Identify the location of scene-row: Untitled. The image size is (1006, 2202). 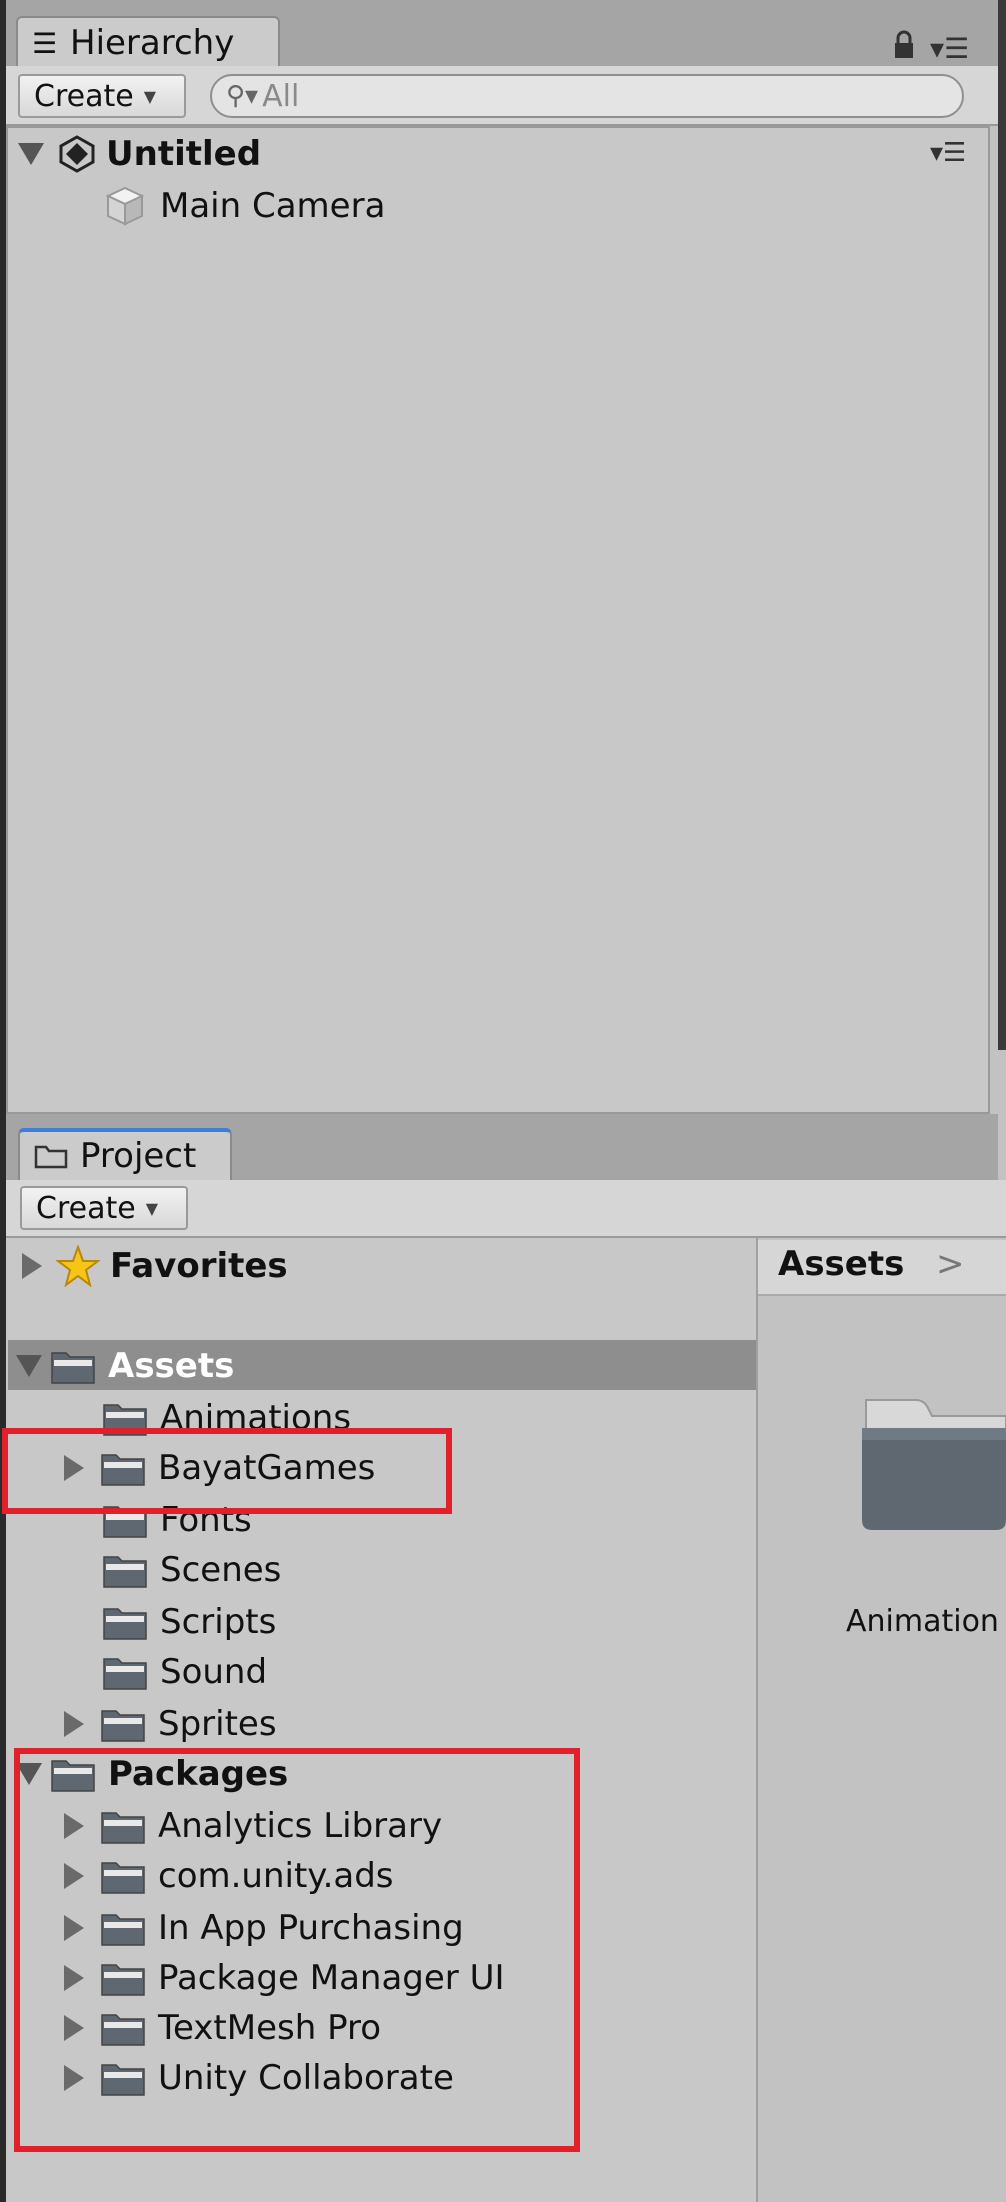
(139, 154).